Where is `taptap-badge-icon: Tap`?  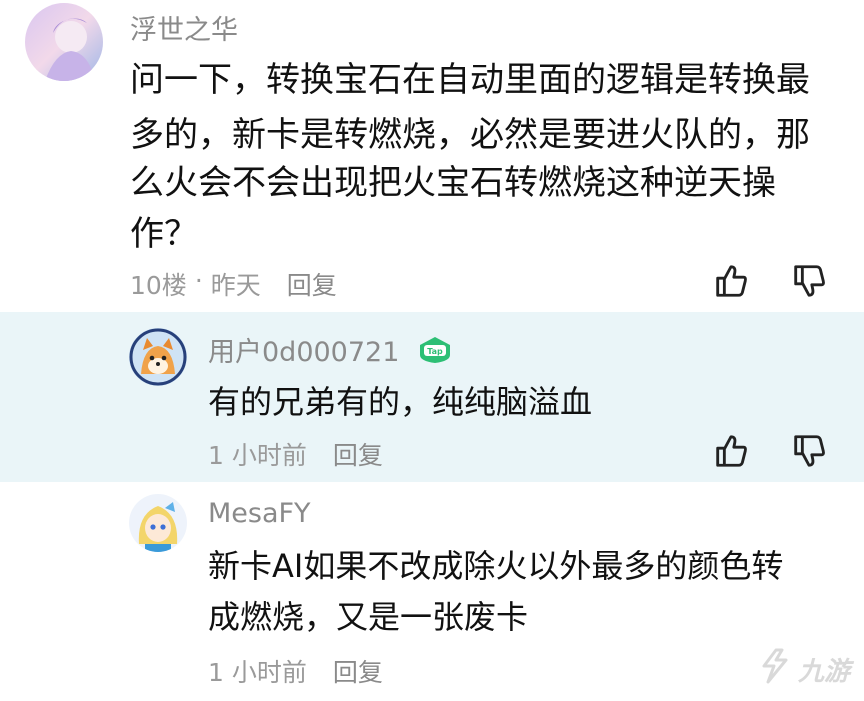 taptap-badge-icon: Tap is located at coordinates (435, 353).